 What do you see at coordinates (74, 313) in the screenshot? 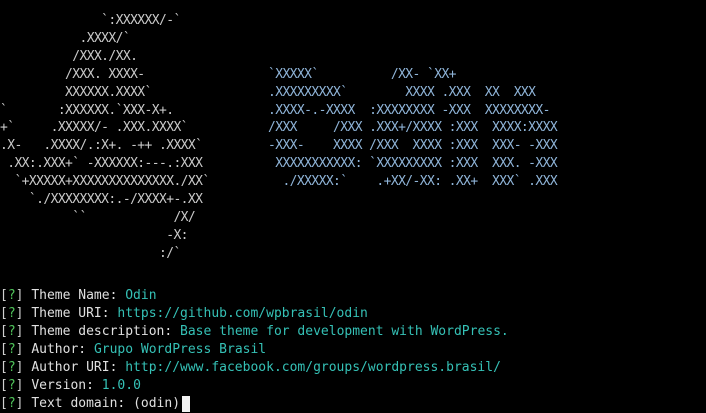
I see `prompt-label: Theme URI:` at bounding box center [74, 313].